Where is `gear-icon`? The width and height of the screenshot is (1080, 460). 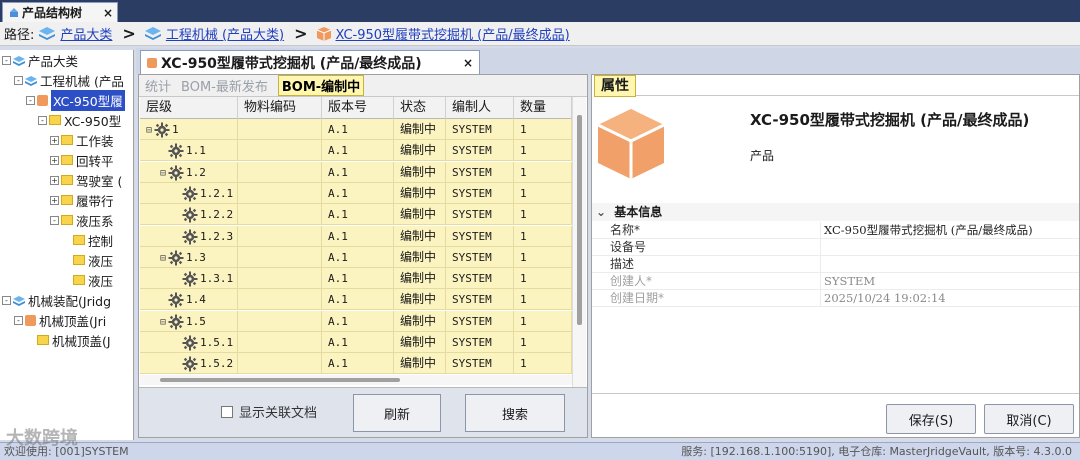 gear-icon is located at coordinates (177, 300).